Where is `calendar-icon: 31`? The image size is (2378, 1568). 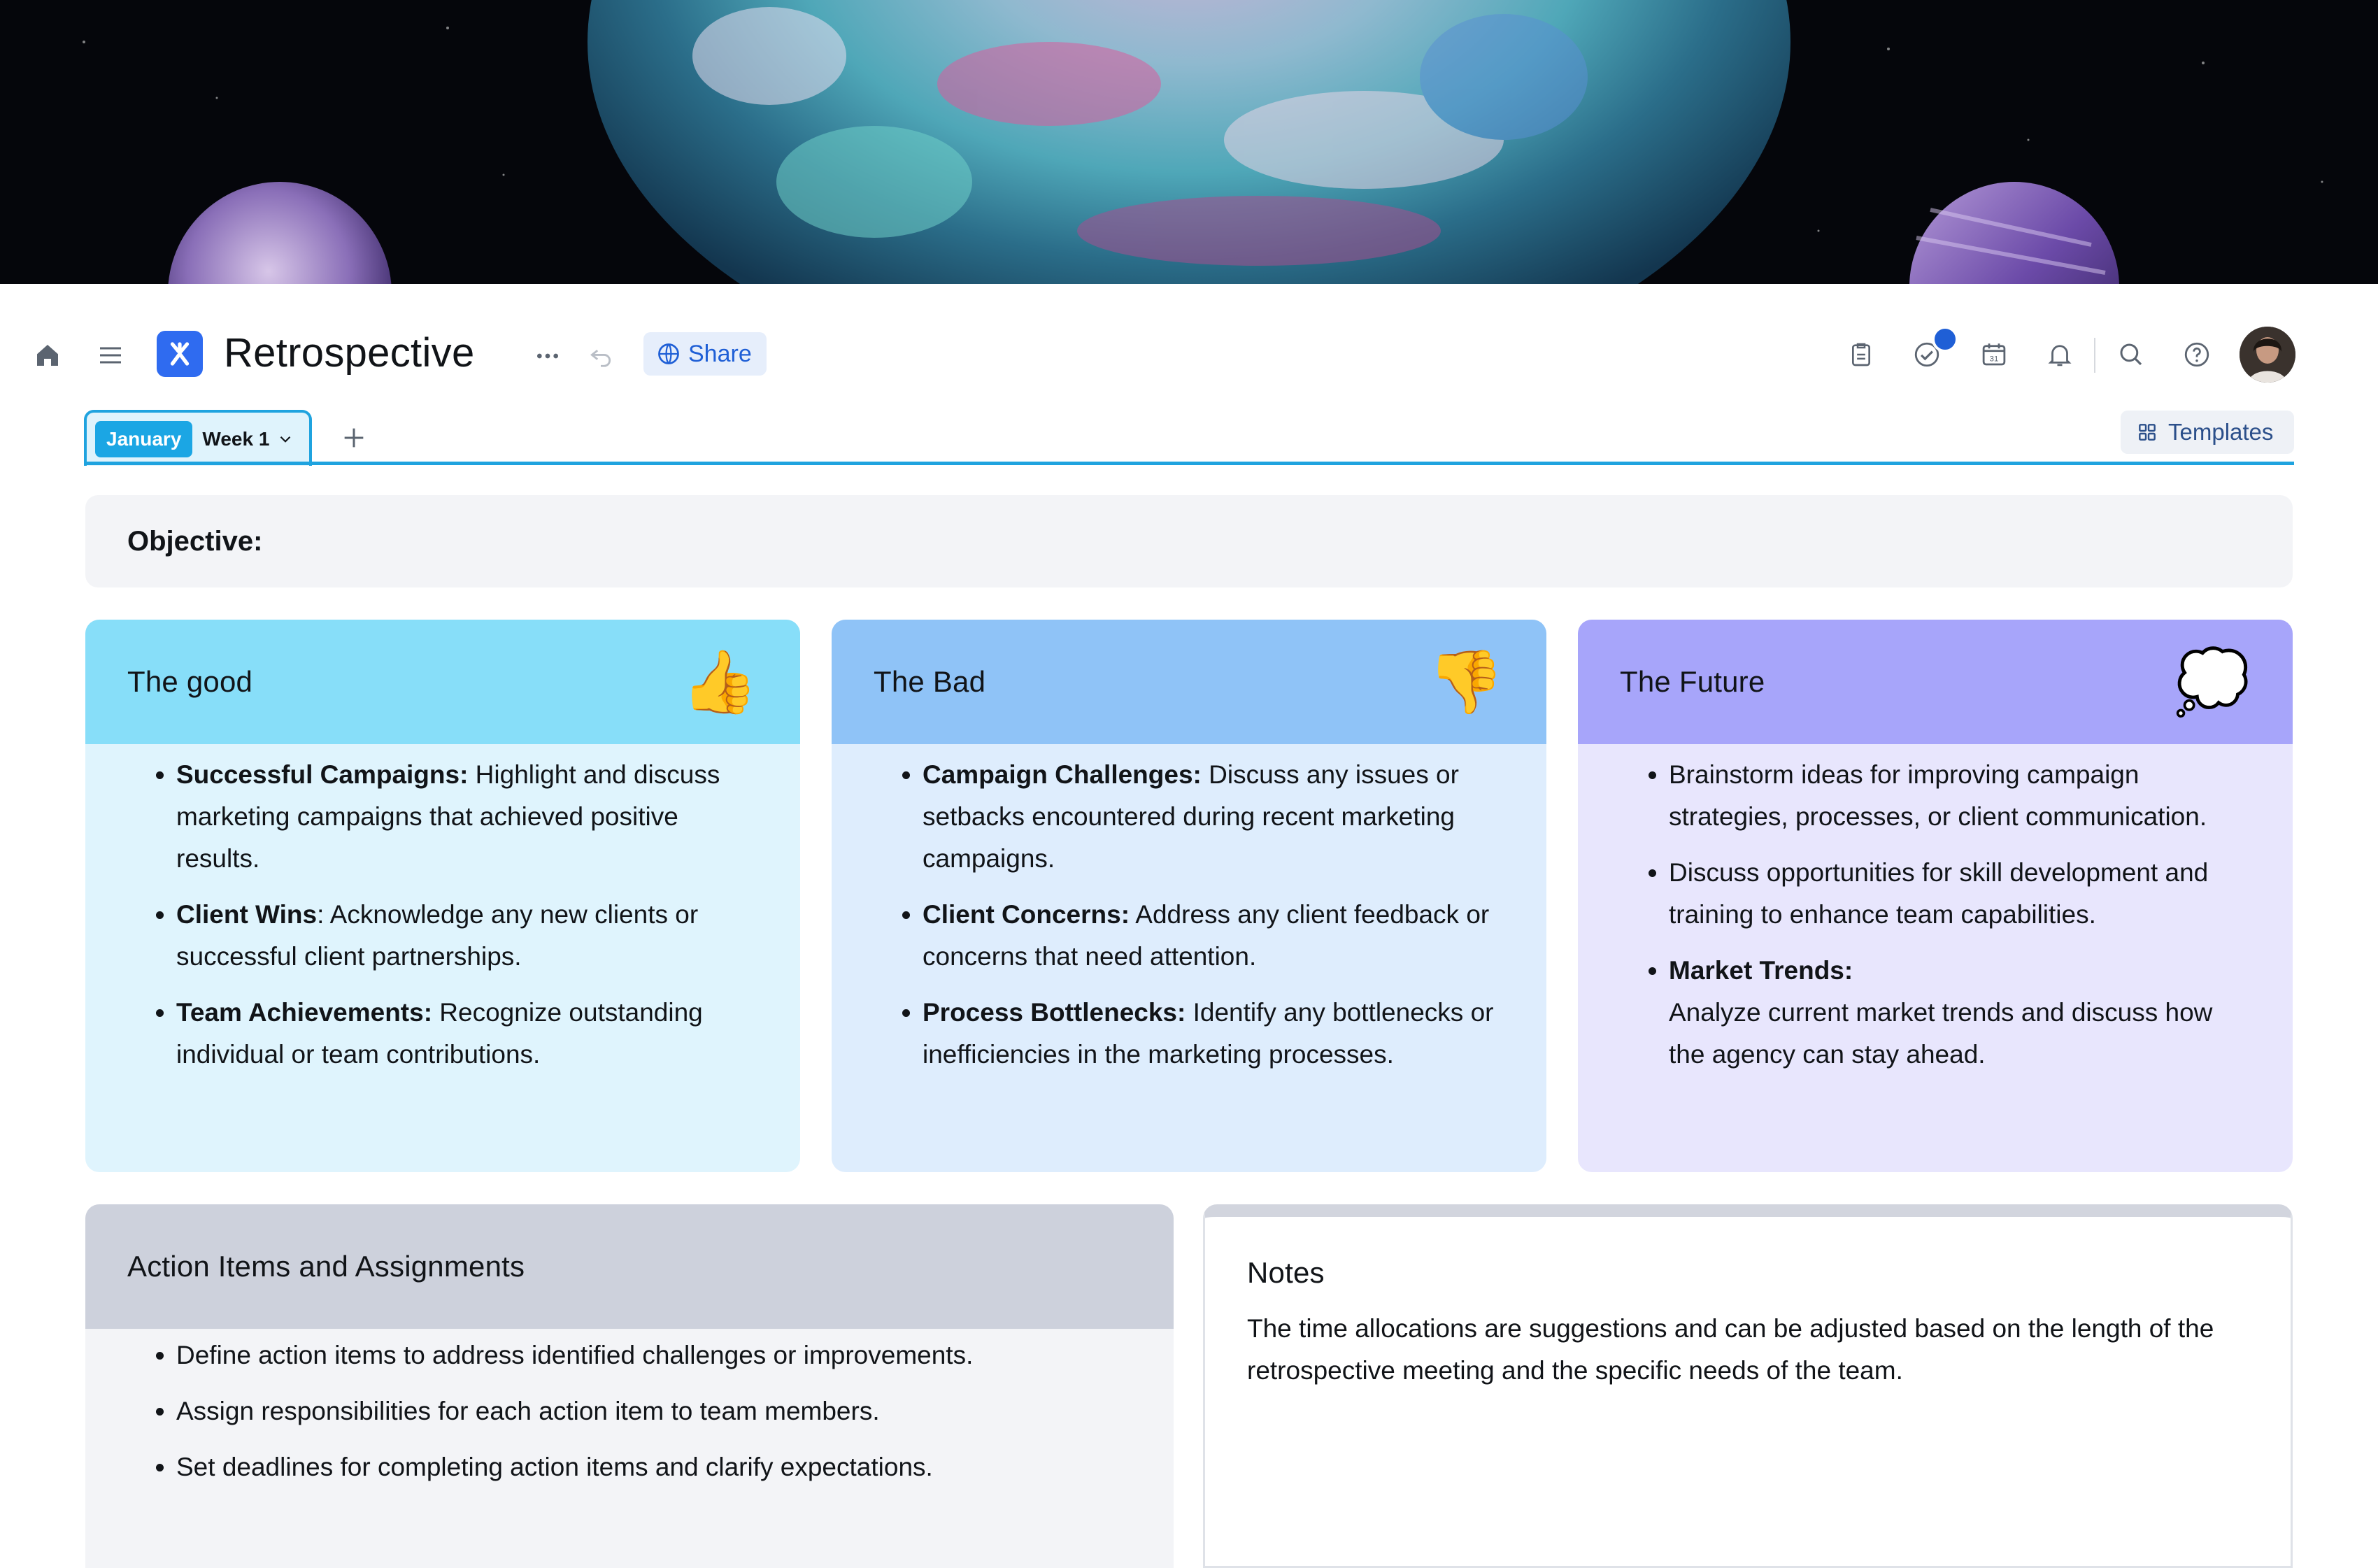 calendar-icon: 31 is located at coordinates (1994, 354).